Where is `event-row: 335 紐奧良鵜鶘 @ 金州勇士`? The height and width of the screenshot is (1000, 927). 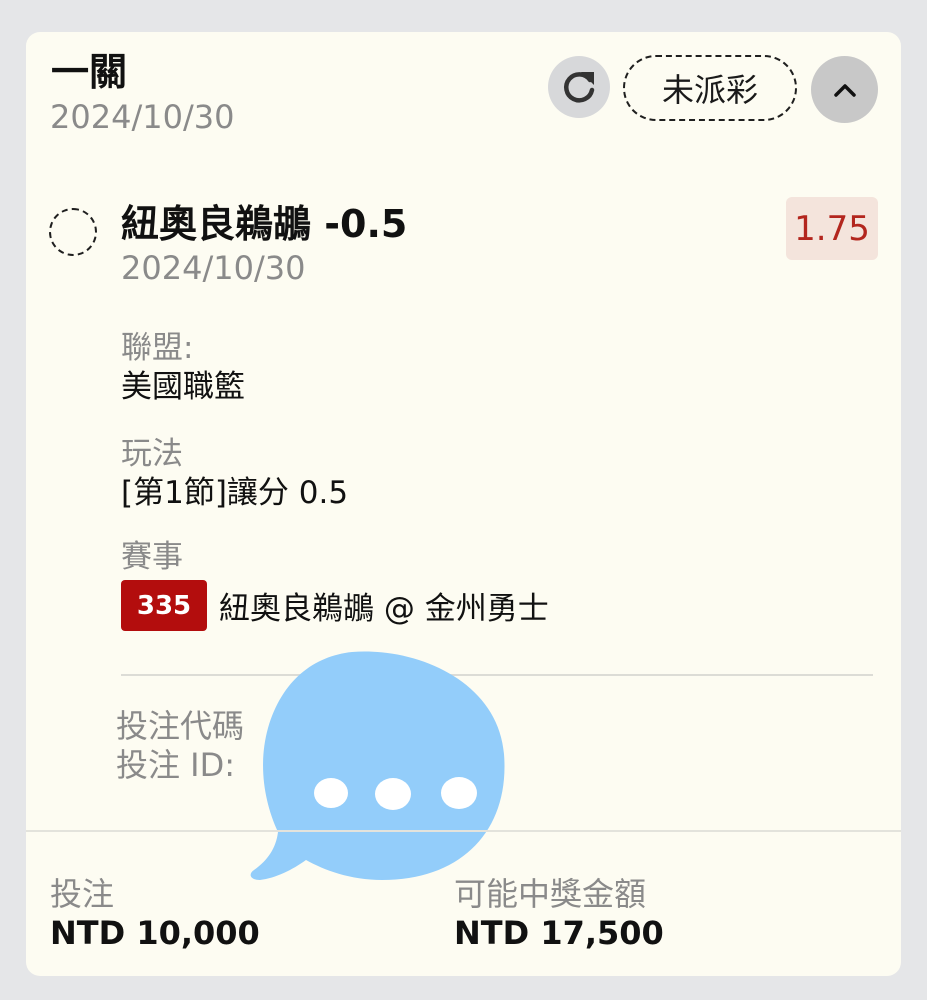
event-row: 335 紐奧良鵜鶘 @ 金州勇士 is located at coordinates (335, 605).